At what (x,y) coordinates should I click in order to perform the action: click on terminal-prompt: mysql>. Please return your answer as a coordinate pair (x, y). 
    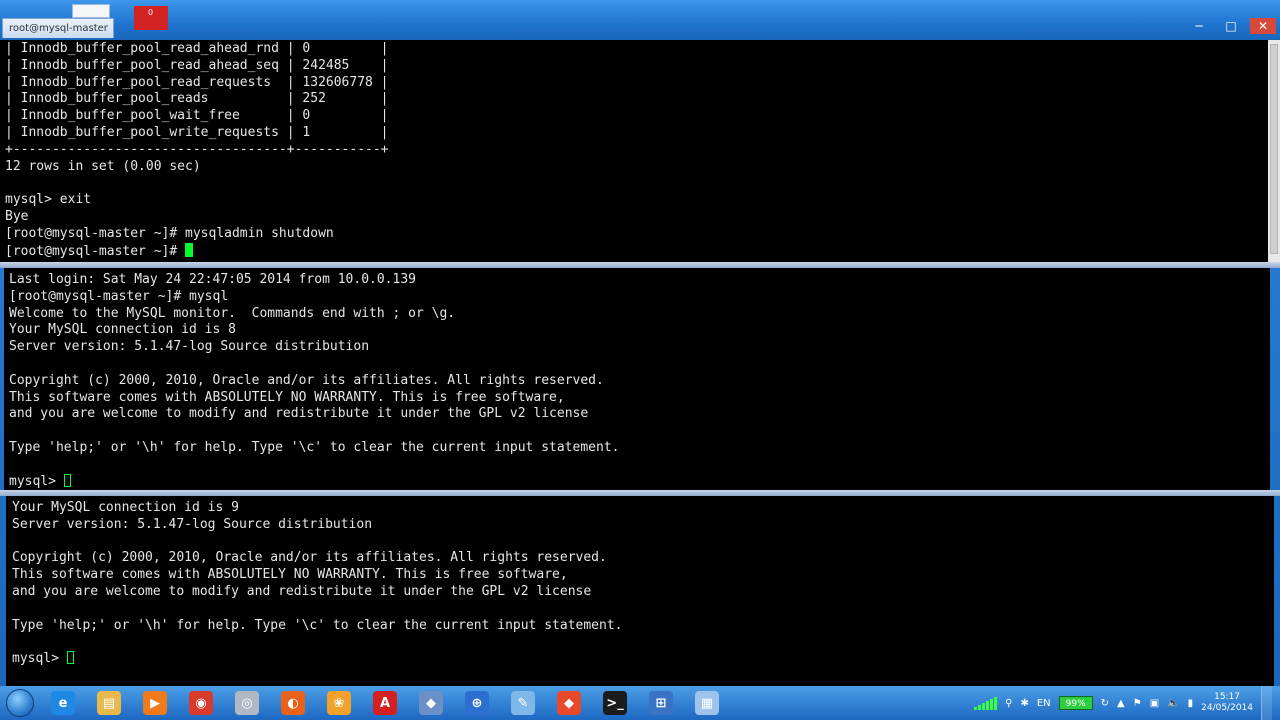
    Looking at the image, I should click on (36, 481).